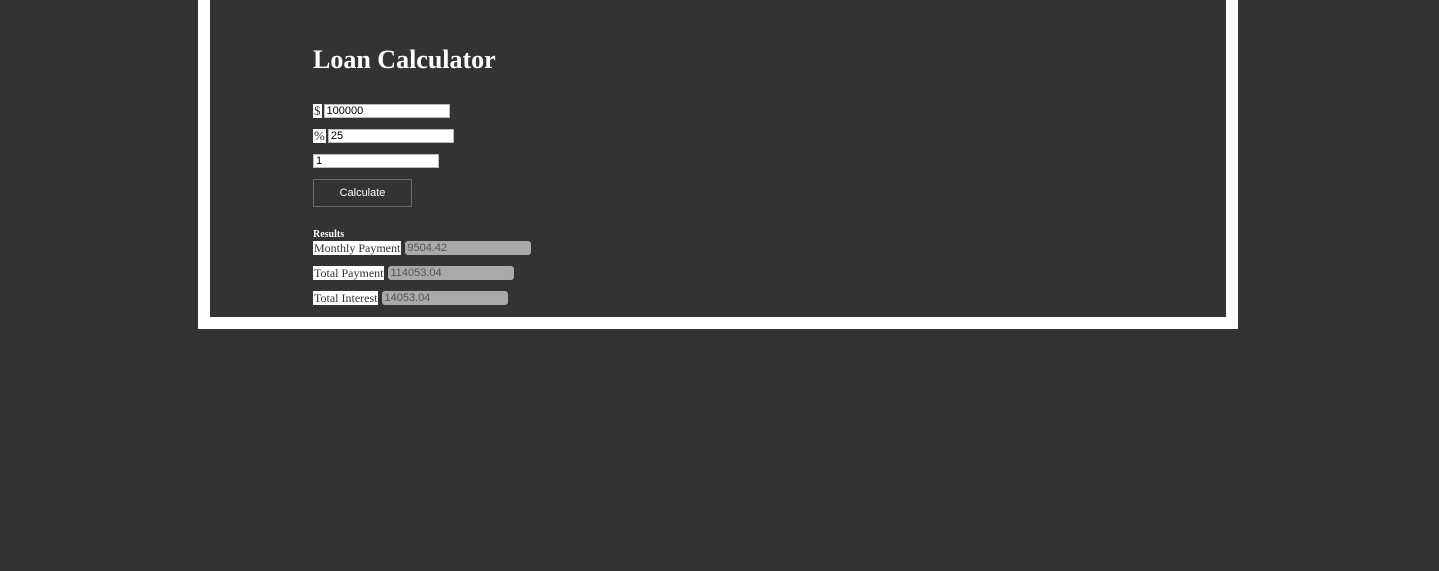 This screenshot has height=571, width=1439. Describe the element at coordinates (349, 273) in the screenshot. I see `total-payment-label: Total Payment` at that location.